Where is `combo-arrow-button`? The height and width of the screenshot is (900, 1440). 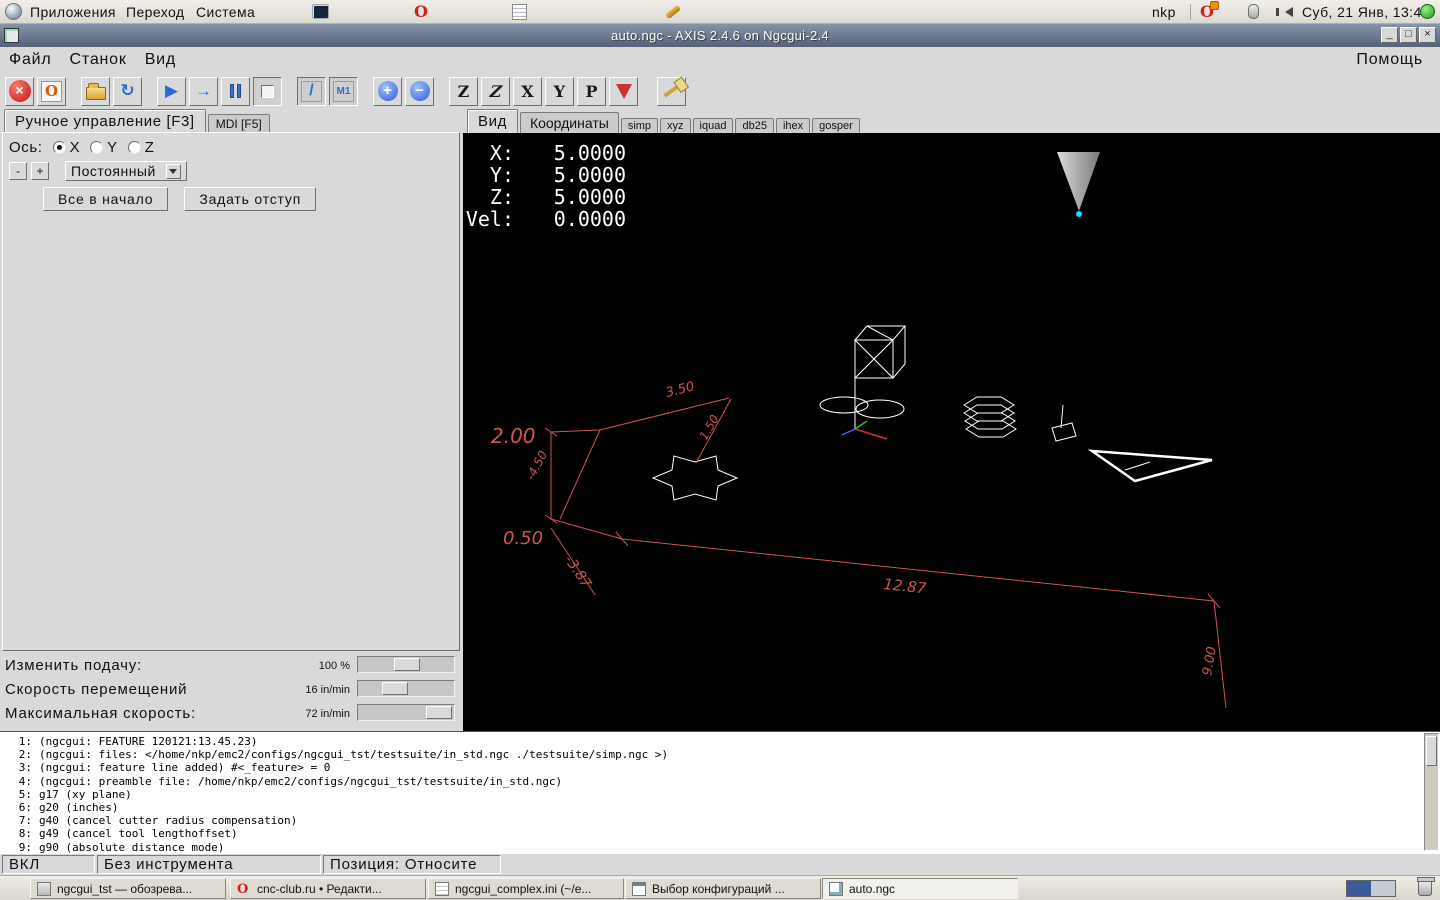 combo-arrow-button is located at coordinates (173, 171).